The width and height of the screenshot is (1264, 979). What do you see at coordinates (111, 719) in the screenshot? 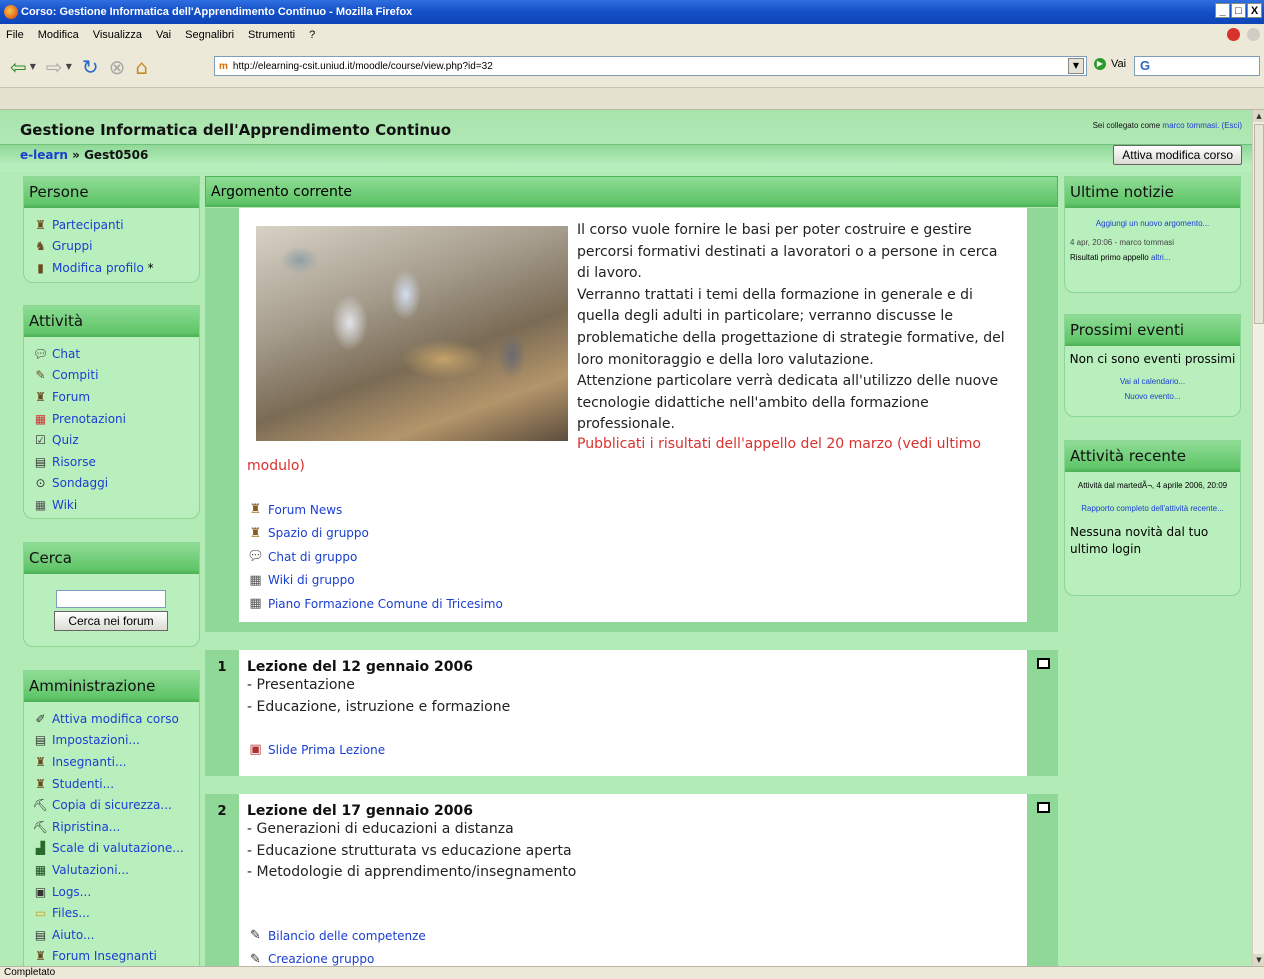
I see `admin-item-edit: ✐ Attiva modifica corso` at bounding box center [111, 719].